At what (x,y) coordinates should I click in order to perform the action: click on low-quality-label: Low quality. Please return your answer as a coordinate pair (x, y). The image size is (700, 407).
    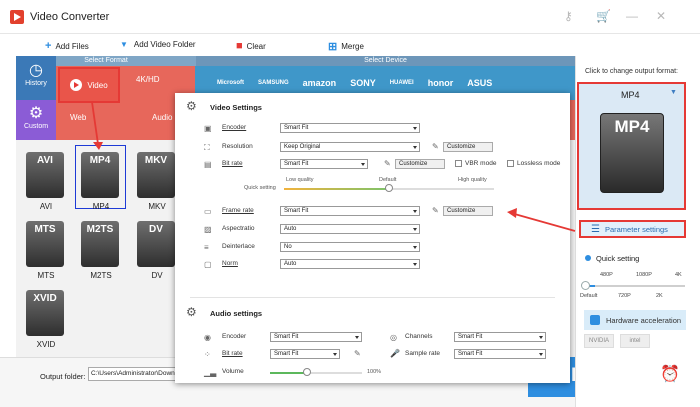
    Looking at the image, I should click on (300, 180).